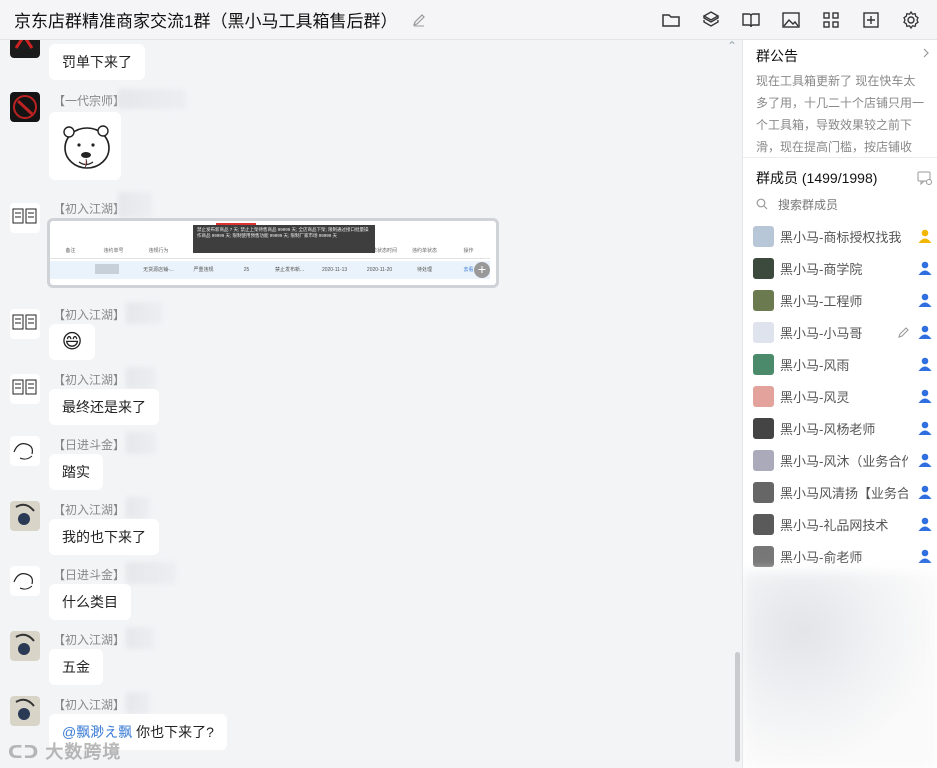  I want to click on watermark-text: 大数跨境, so click(83, 752).